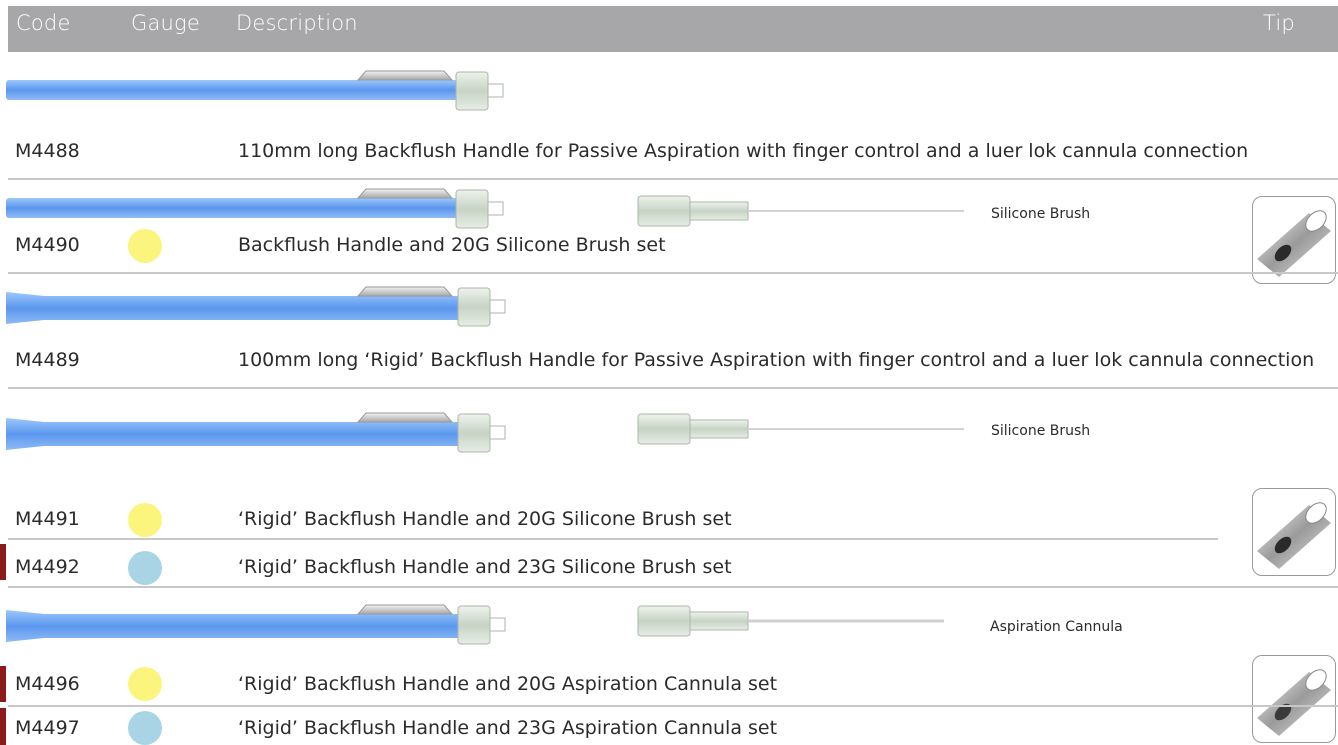  I want to click on header-tip: Tip, so click(1279, 23).